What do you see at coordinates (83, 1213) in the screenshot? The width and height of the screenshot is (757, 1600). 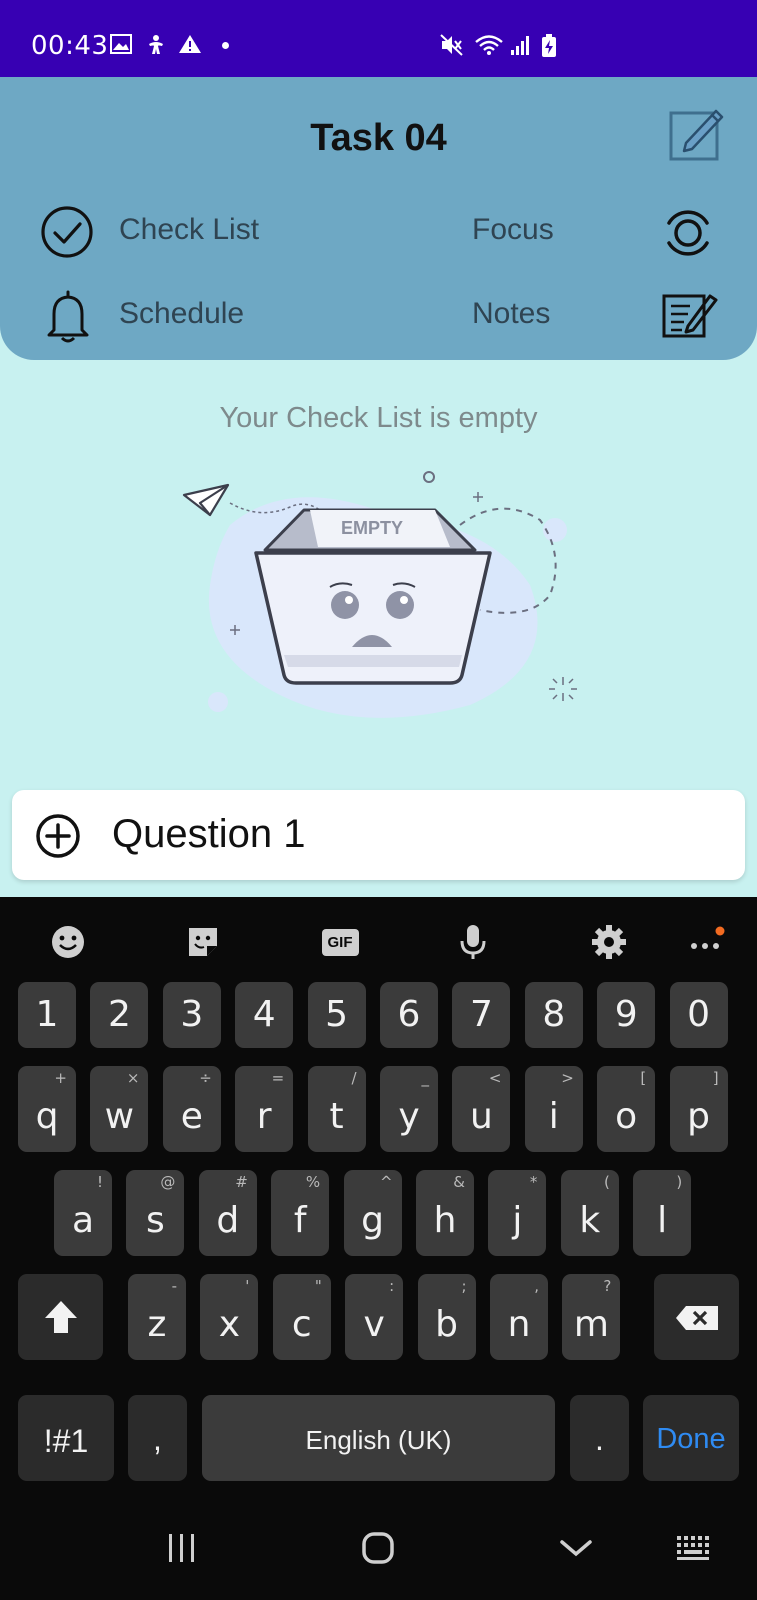 I see `key-a: ! a` at bounding box center [83, 1213].